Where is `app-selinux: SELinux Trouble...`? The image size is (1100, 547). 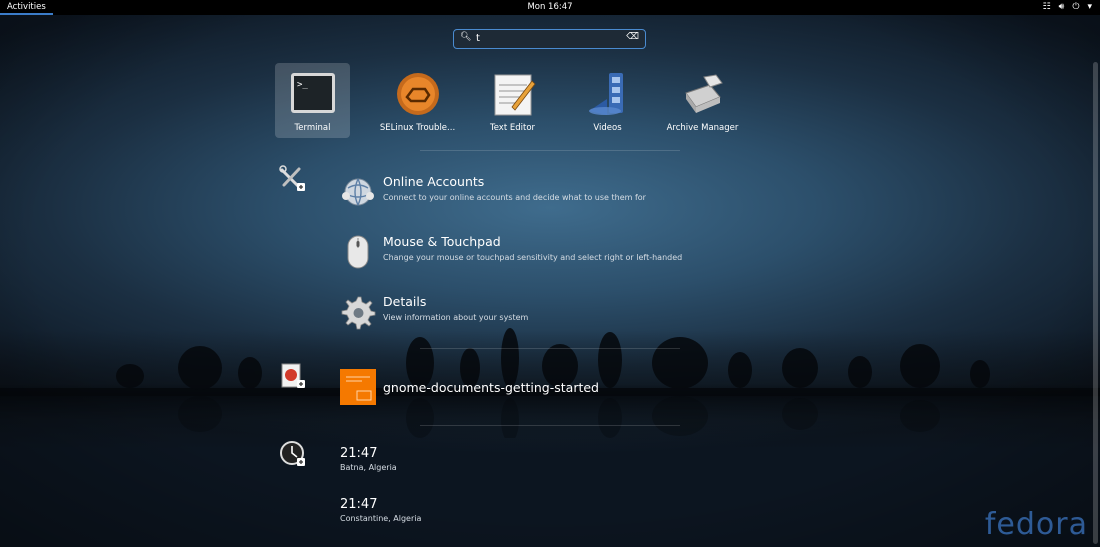 app-selinux: SELinux Trouble... is located at coordinates (417, 100).